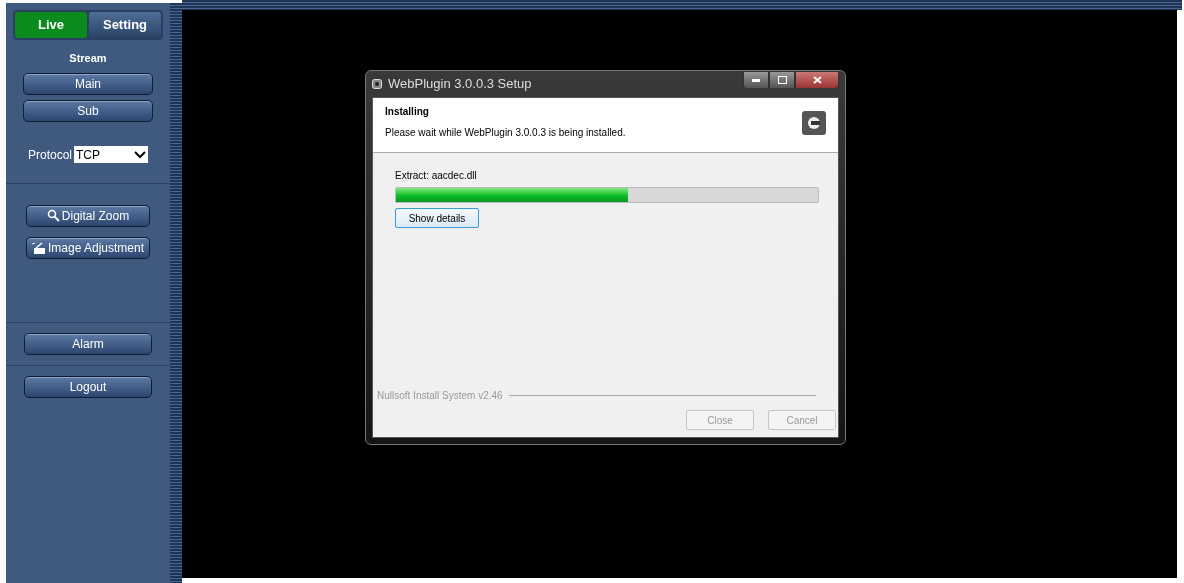 This screenshot has width=1184, height=583. I want to click on window-title: WebPlugin 3.0.0.3 Setup, so click(460, 84).